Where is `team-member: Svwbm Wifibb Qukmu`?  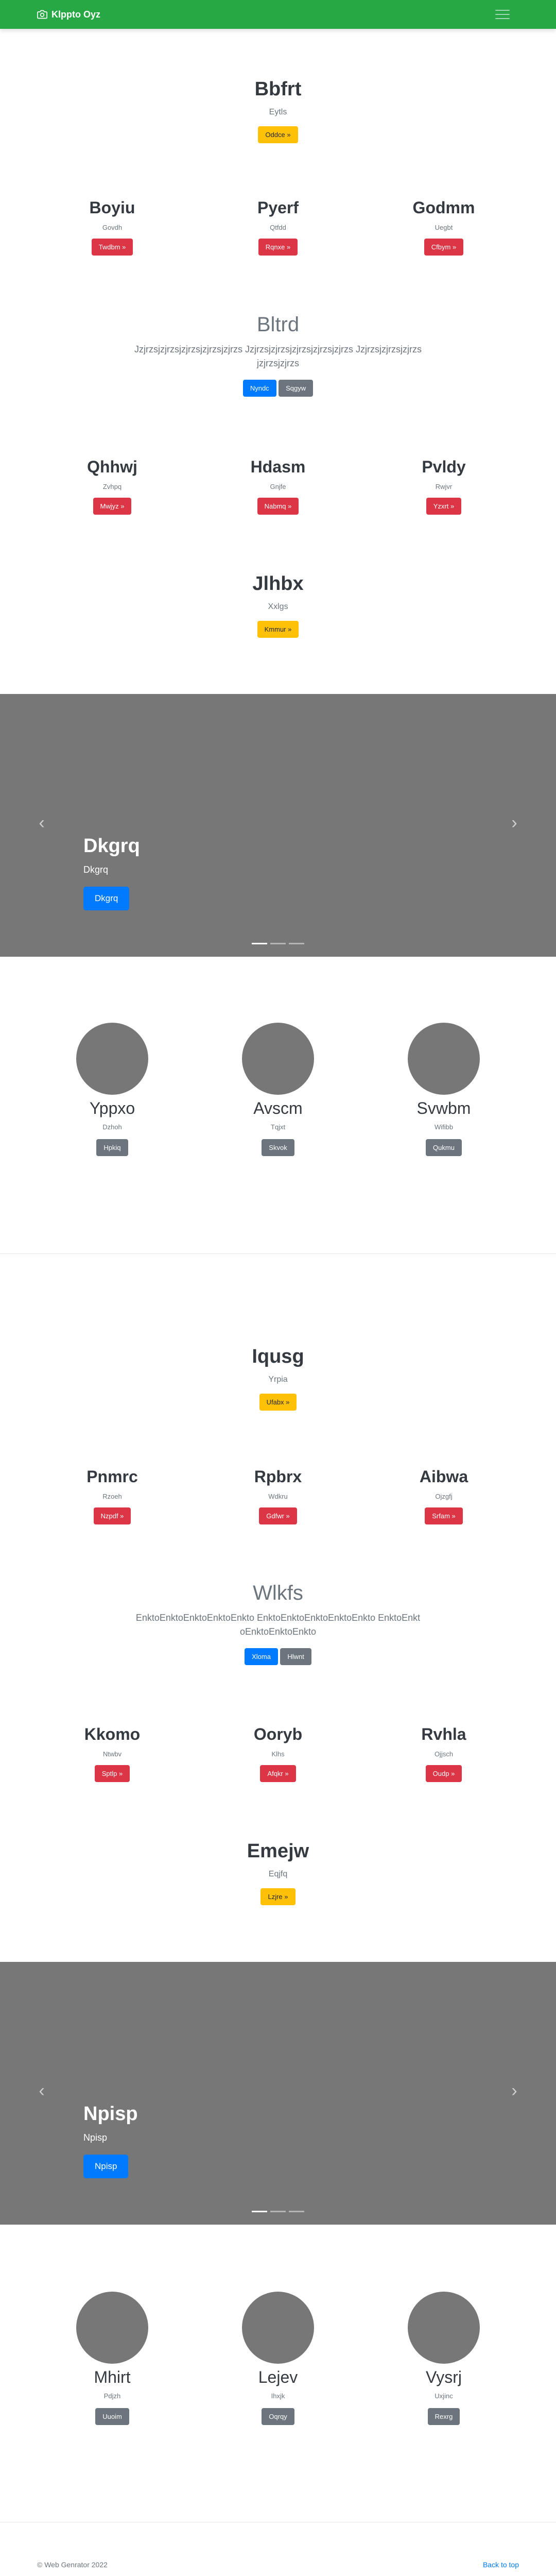
team-member: Svwbm Wifibb Qukmu is located at coordinates (443, 1089).